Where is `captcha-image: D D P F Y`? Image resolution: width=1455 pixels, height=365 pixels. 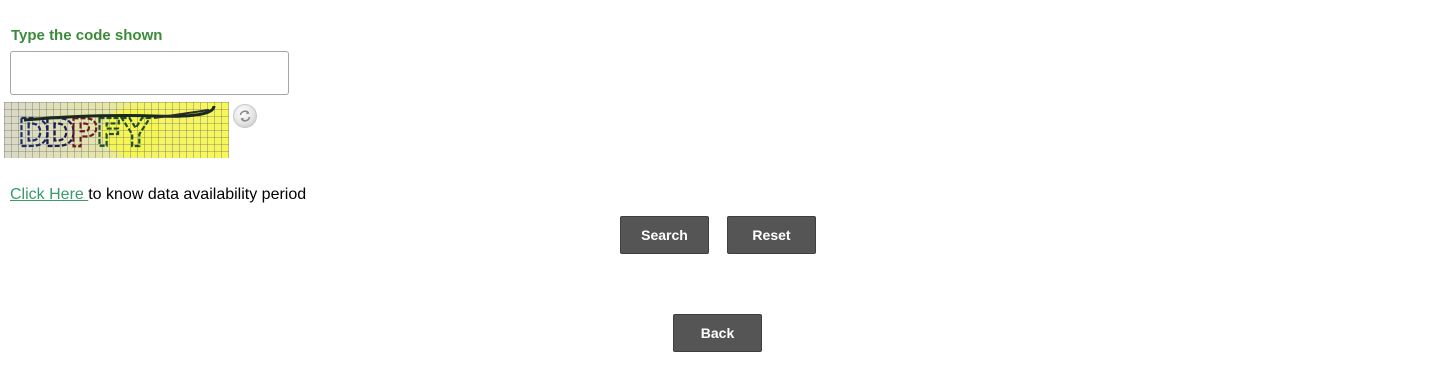 captcha-image: D D P F Y is located at coordinates (116, 130).